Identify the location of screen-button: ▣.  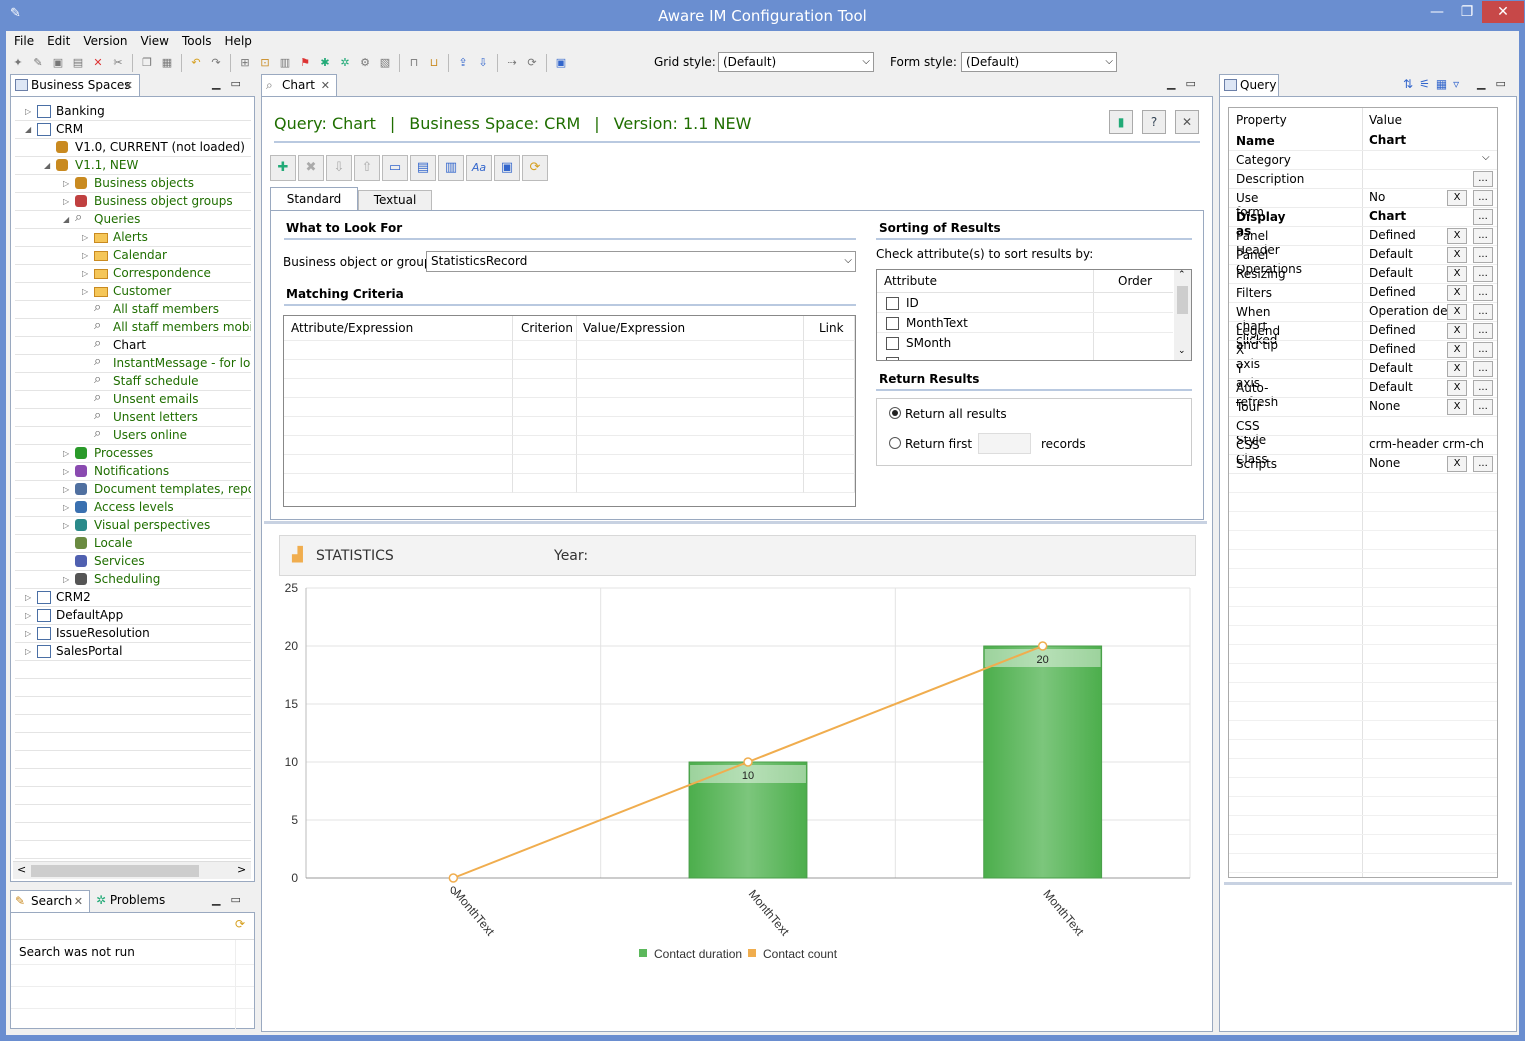
(507, 168).